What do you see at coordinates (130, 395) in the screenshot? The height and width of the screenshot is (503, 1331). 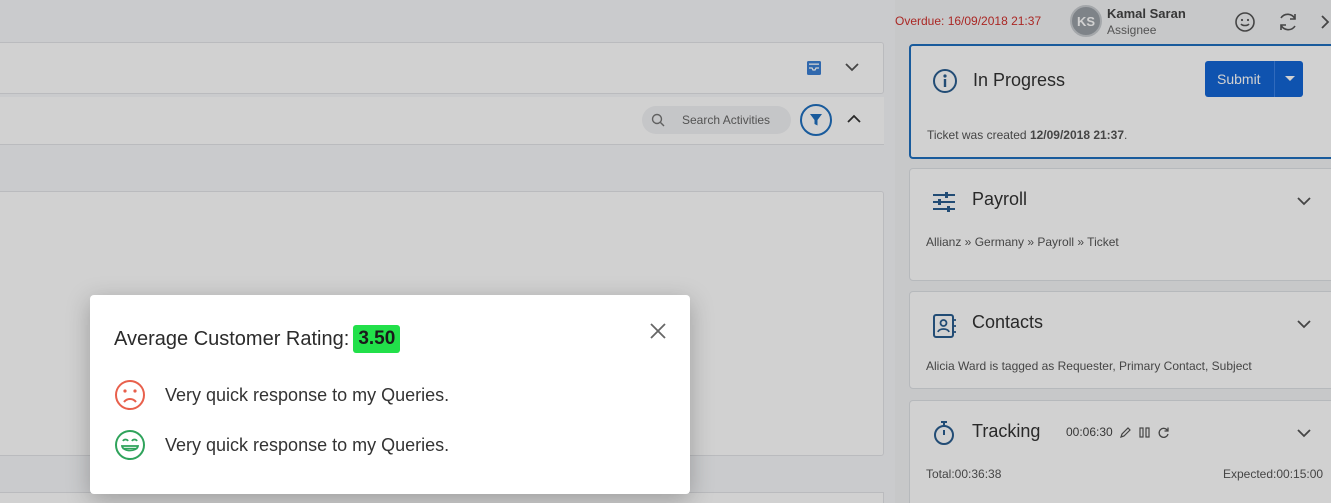 I see `sad-face-icon` at bounding box center [130, 395].